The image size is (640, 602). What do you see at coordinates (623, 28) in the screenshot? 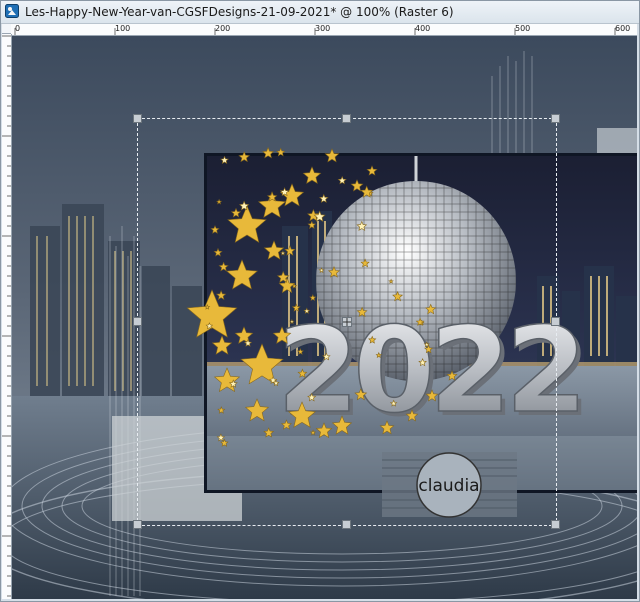
I see `ruler-label-600: 600` at bounding box center [623, 28].